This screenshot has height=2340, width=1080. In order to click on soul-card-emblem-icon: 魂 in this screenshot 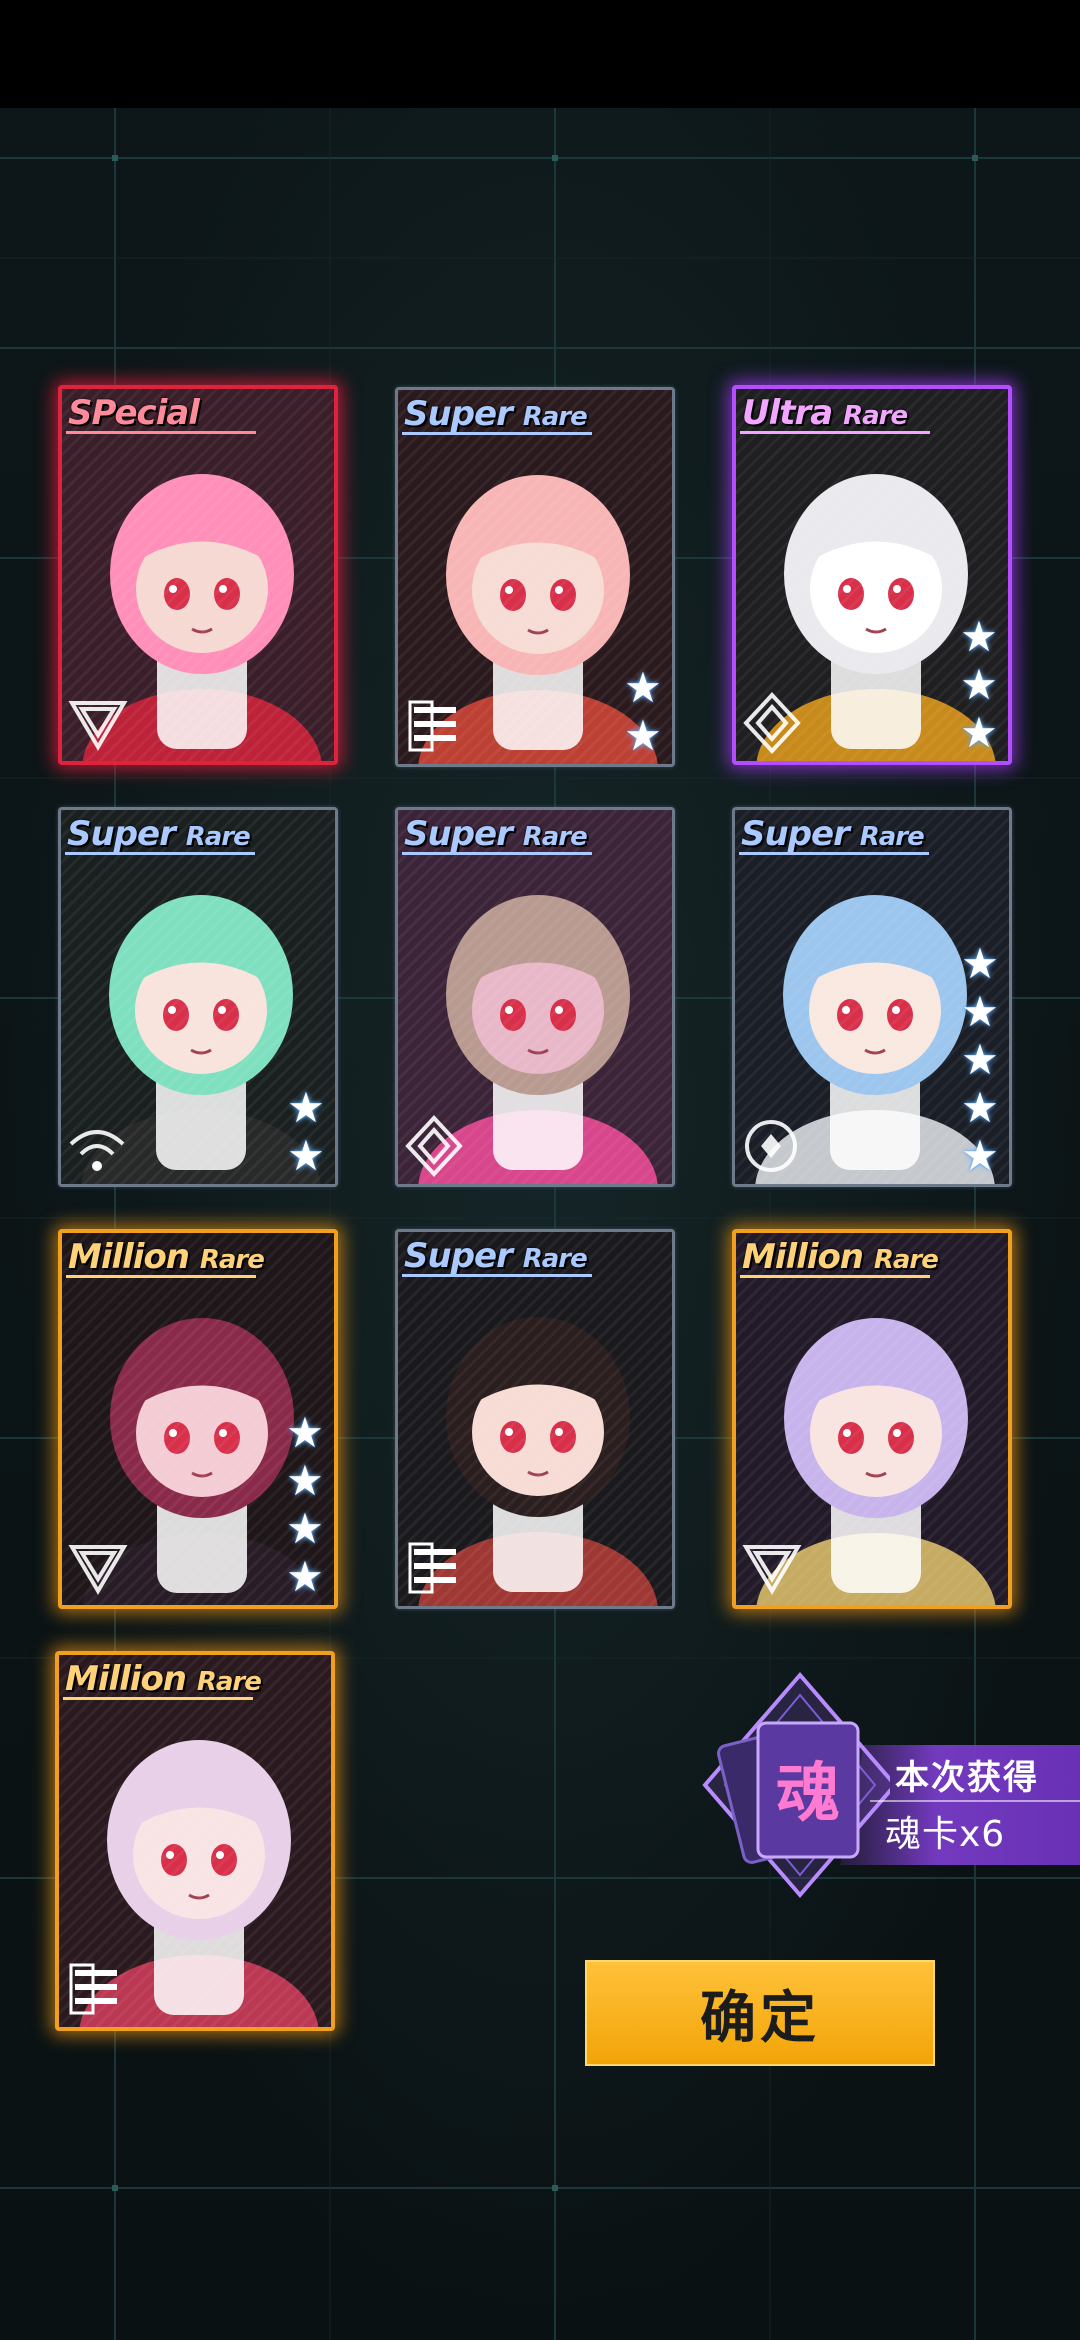, I will do `click(796, 1785)`.